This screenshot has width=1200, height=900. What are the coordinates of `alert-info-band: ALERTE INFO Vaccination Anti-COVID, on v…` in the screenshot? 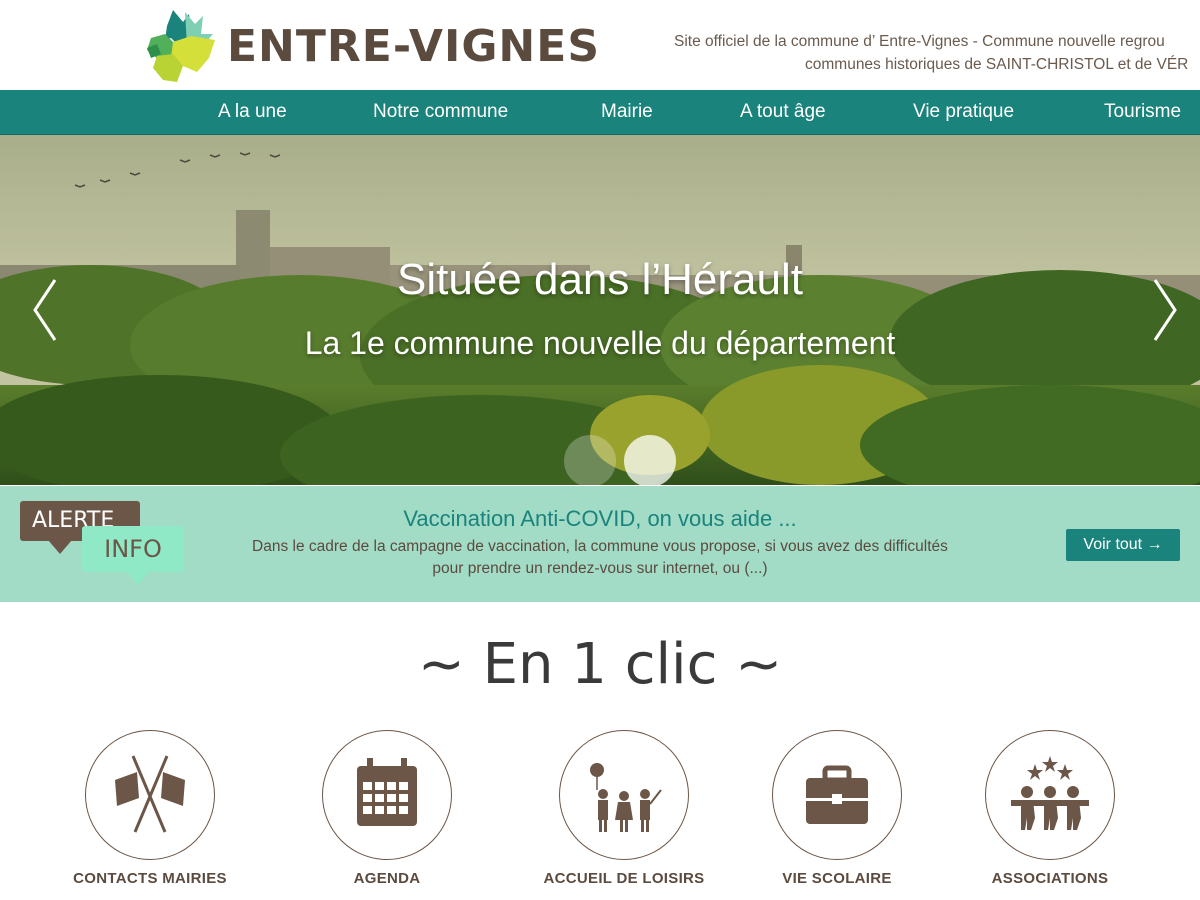 It's located at (600, 544).